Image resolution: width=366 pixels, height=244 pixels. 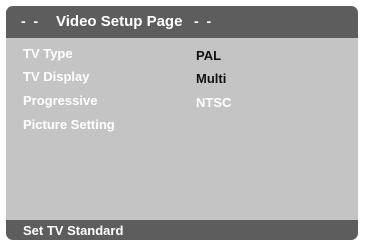 I want to click on option-multi: Multi, so click(x=211, y=78).